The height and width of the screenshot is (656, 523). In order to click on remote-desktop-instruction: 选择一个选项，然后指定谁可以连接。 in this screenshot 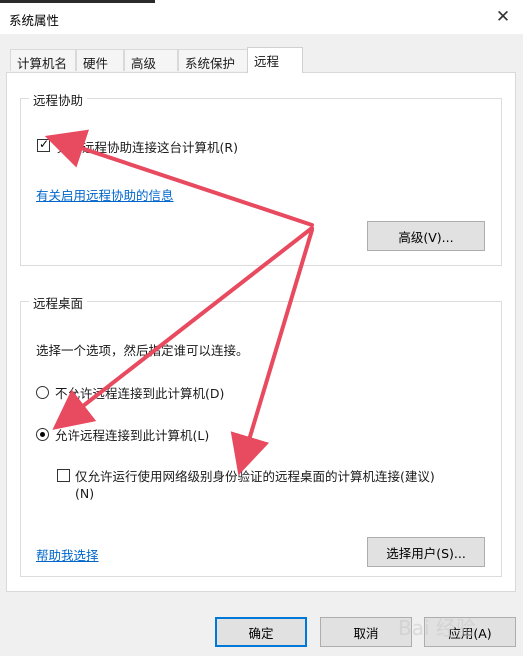, I will do `click(142, 350)`.